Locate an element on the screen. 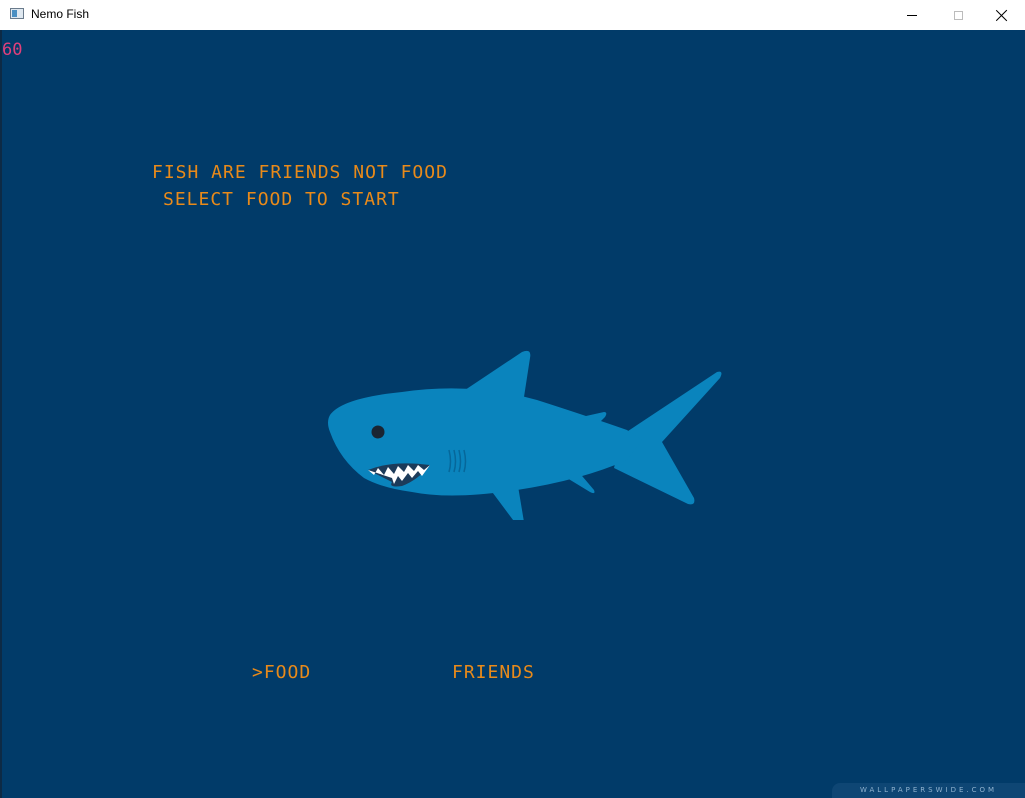  menu-option-food: >FOOD is located at coordinates (281, 672).